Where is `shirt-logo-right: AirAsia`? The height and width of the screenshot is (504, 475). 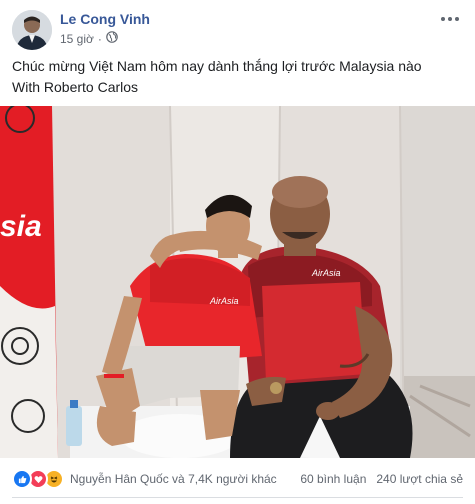
shirt-logo-right: AirAsia is located at coordinates (326, 273).